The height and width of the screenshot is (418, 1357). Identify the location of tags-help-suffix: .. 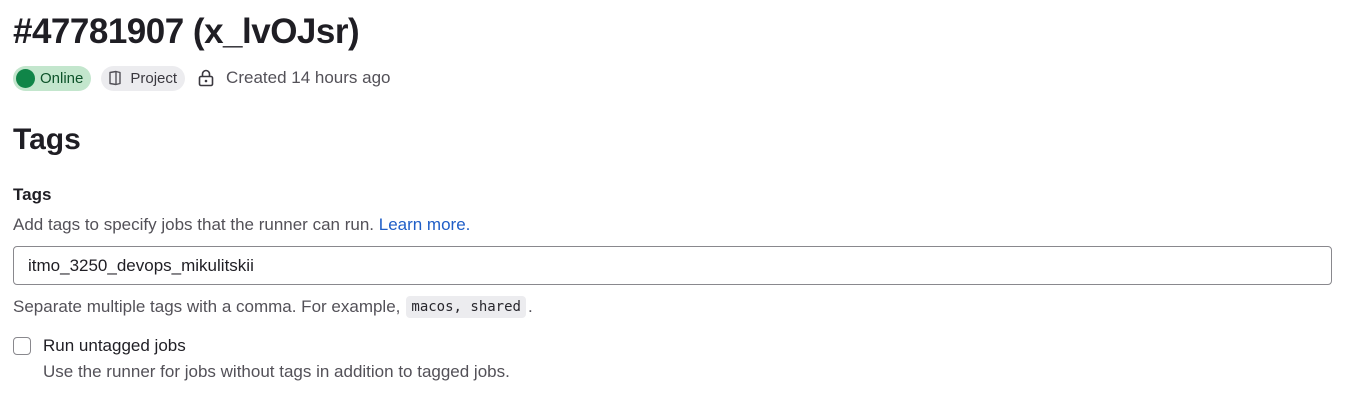
(530, 306).